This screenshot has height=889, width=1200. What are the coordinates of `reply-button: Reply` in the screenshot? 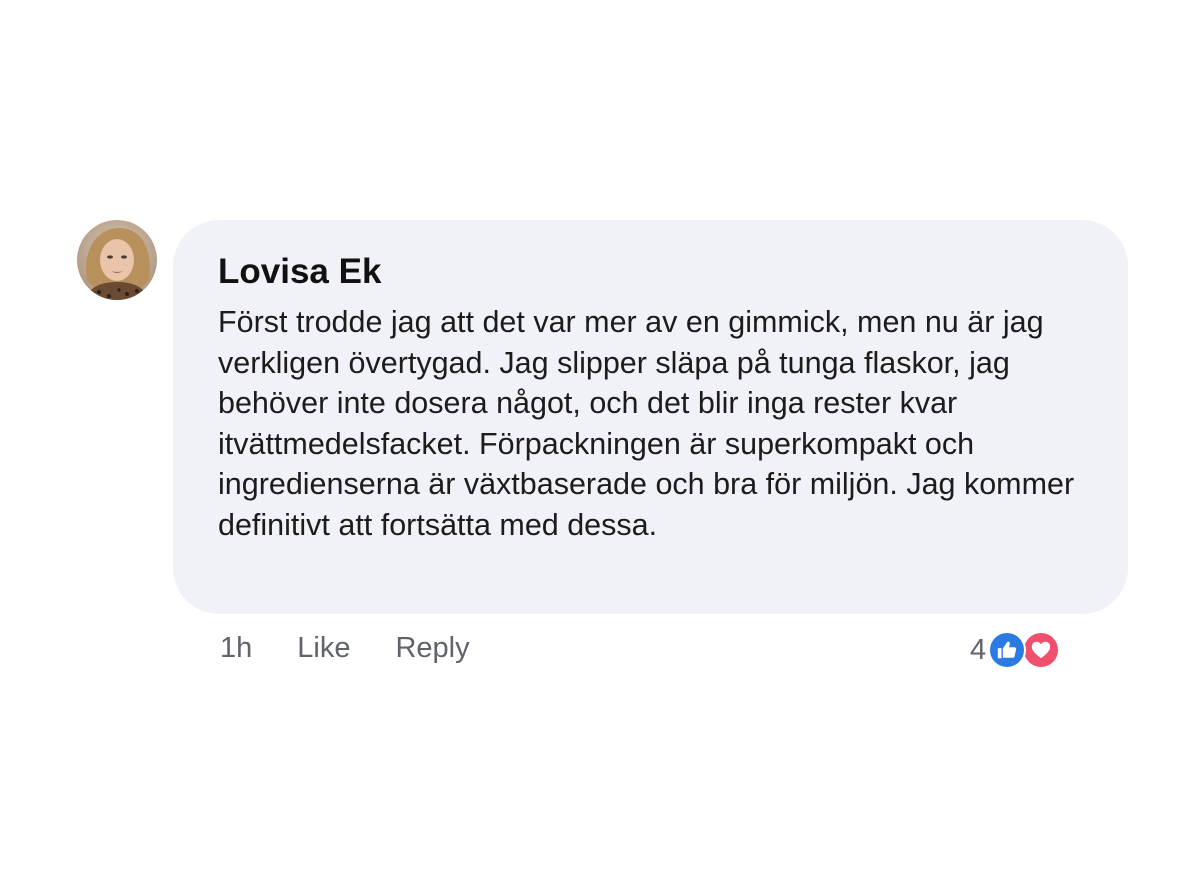 It's located at (432, 648).